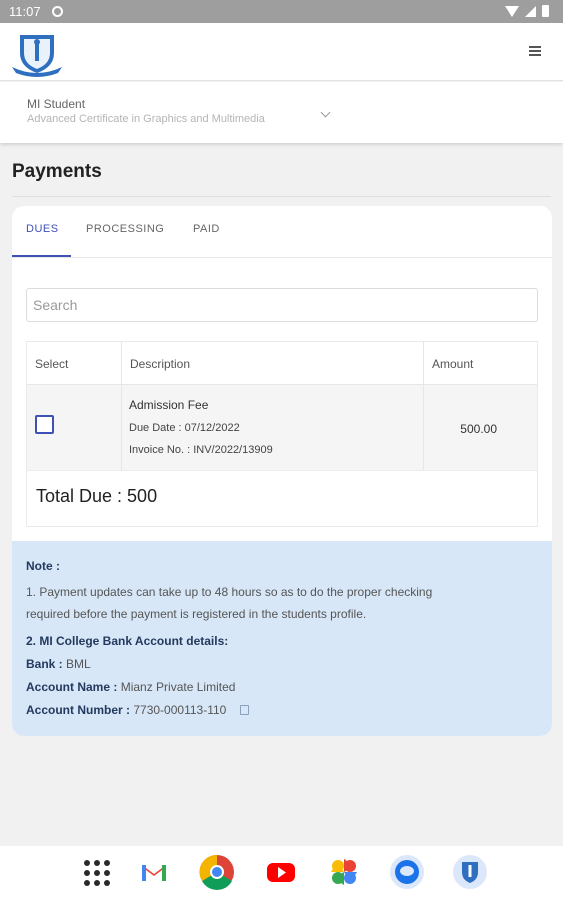  What do you see at coordinates (74, 363) in the screenshot?
I see `header-select: Select` at bounding box center [74, 363].